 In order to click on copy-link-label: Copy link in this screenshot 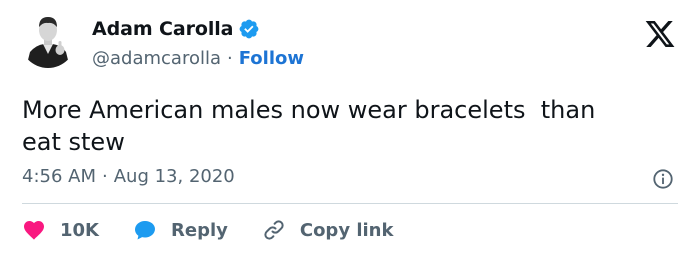, I will do `click(346, 230)`.